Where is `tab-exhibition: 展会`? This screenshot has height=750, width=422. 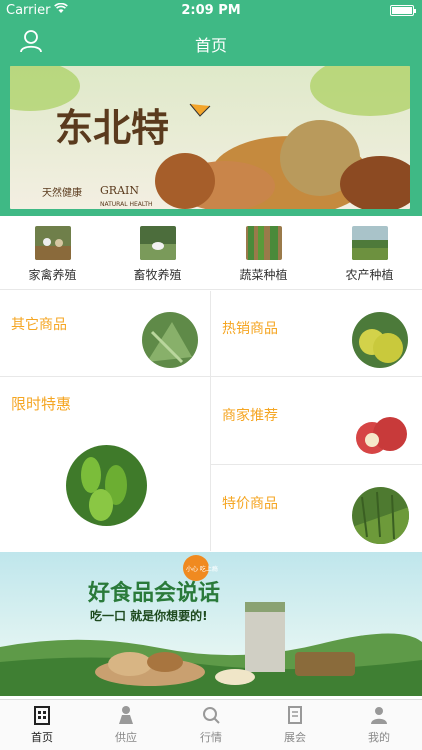
tab-exhibition: 展会 is located at coordinates (295, 724).